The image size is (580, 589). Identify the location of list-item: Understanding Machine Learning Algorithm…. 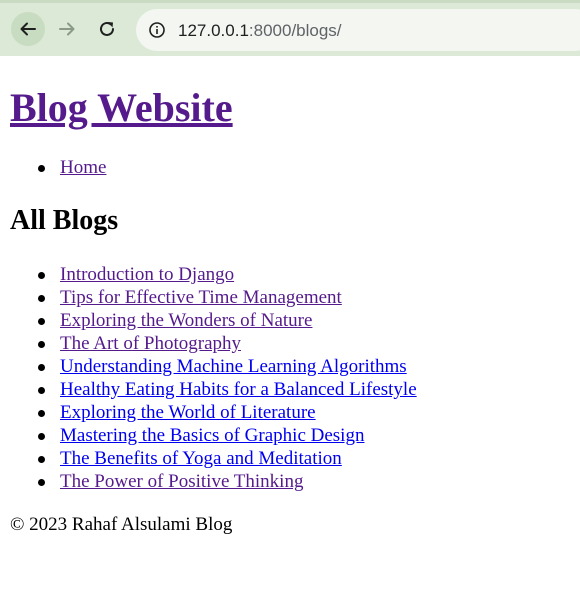
(213, 366).